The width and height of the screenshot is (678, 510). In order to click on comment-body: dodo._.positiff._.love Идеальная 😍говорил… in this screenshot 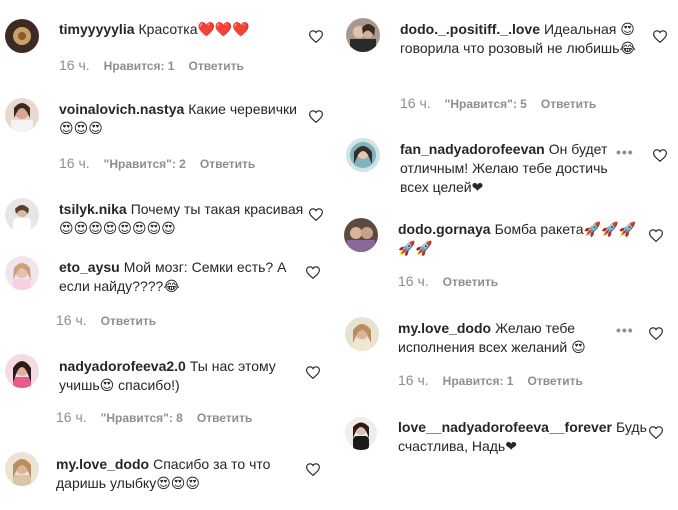, I will do `click(531, 39)`.